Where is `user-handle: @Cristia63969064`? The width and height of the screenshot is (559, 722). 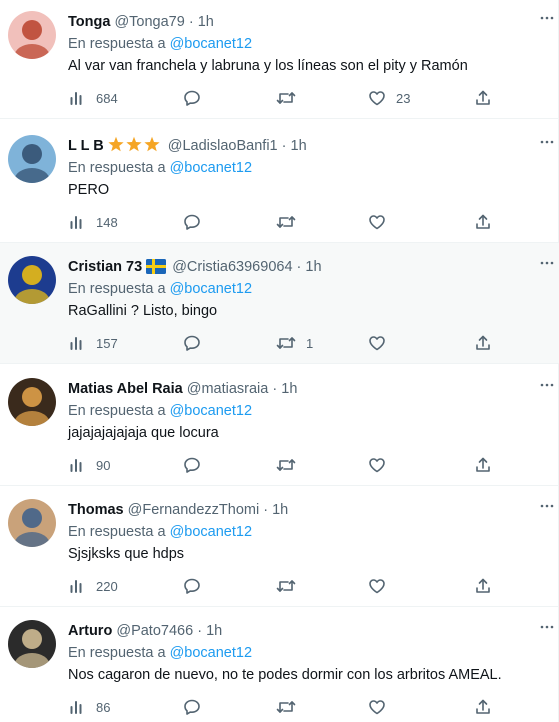 user-handle: @Cristia63969064 is located at coordinates (232, 267).